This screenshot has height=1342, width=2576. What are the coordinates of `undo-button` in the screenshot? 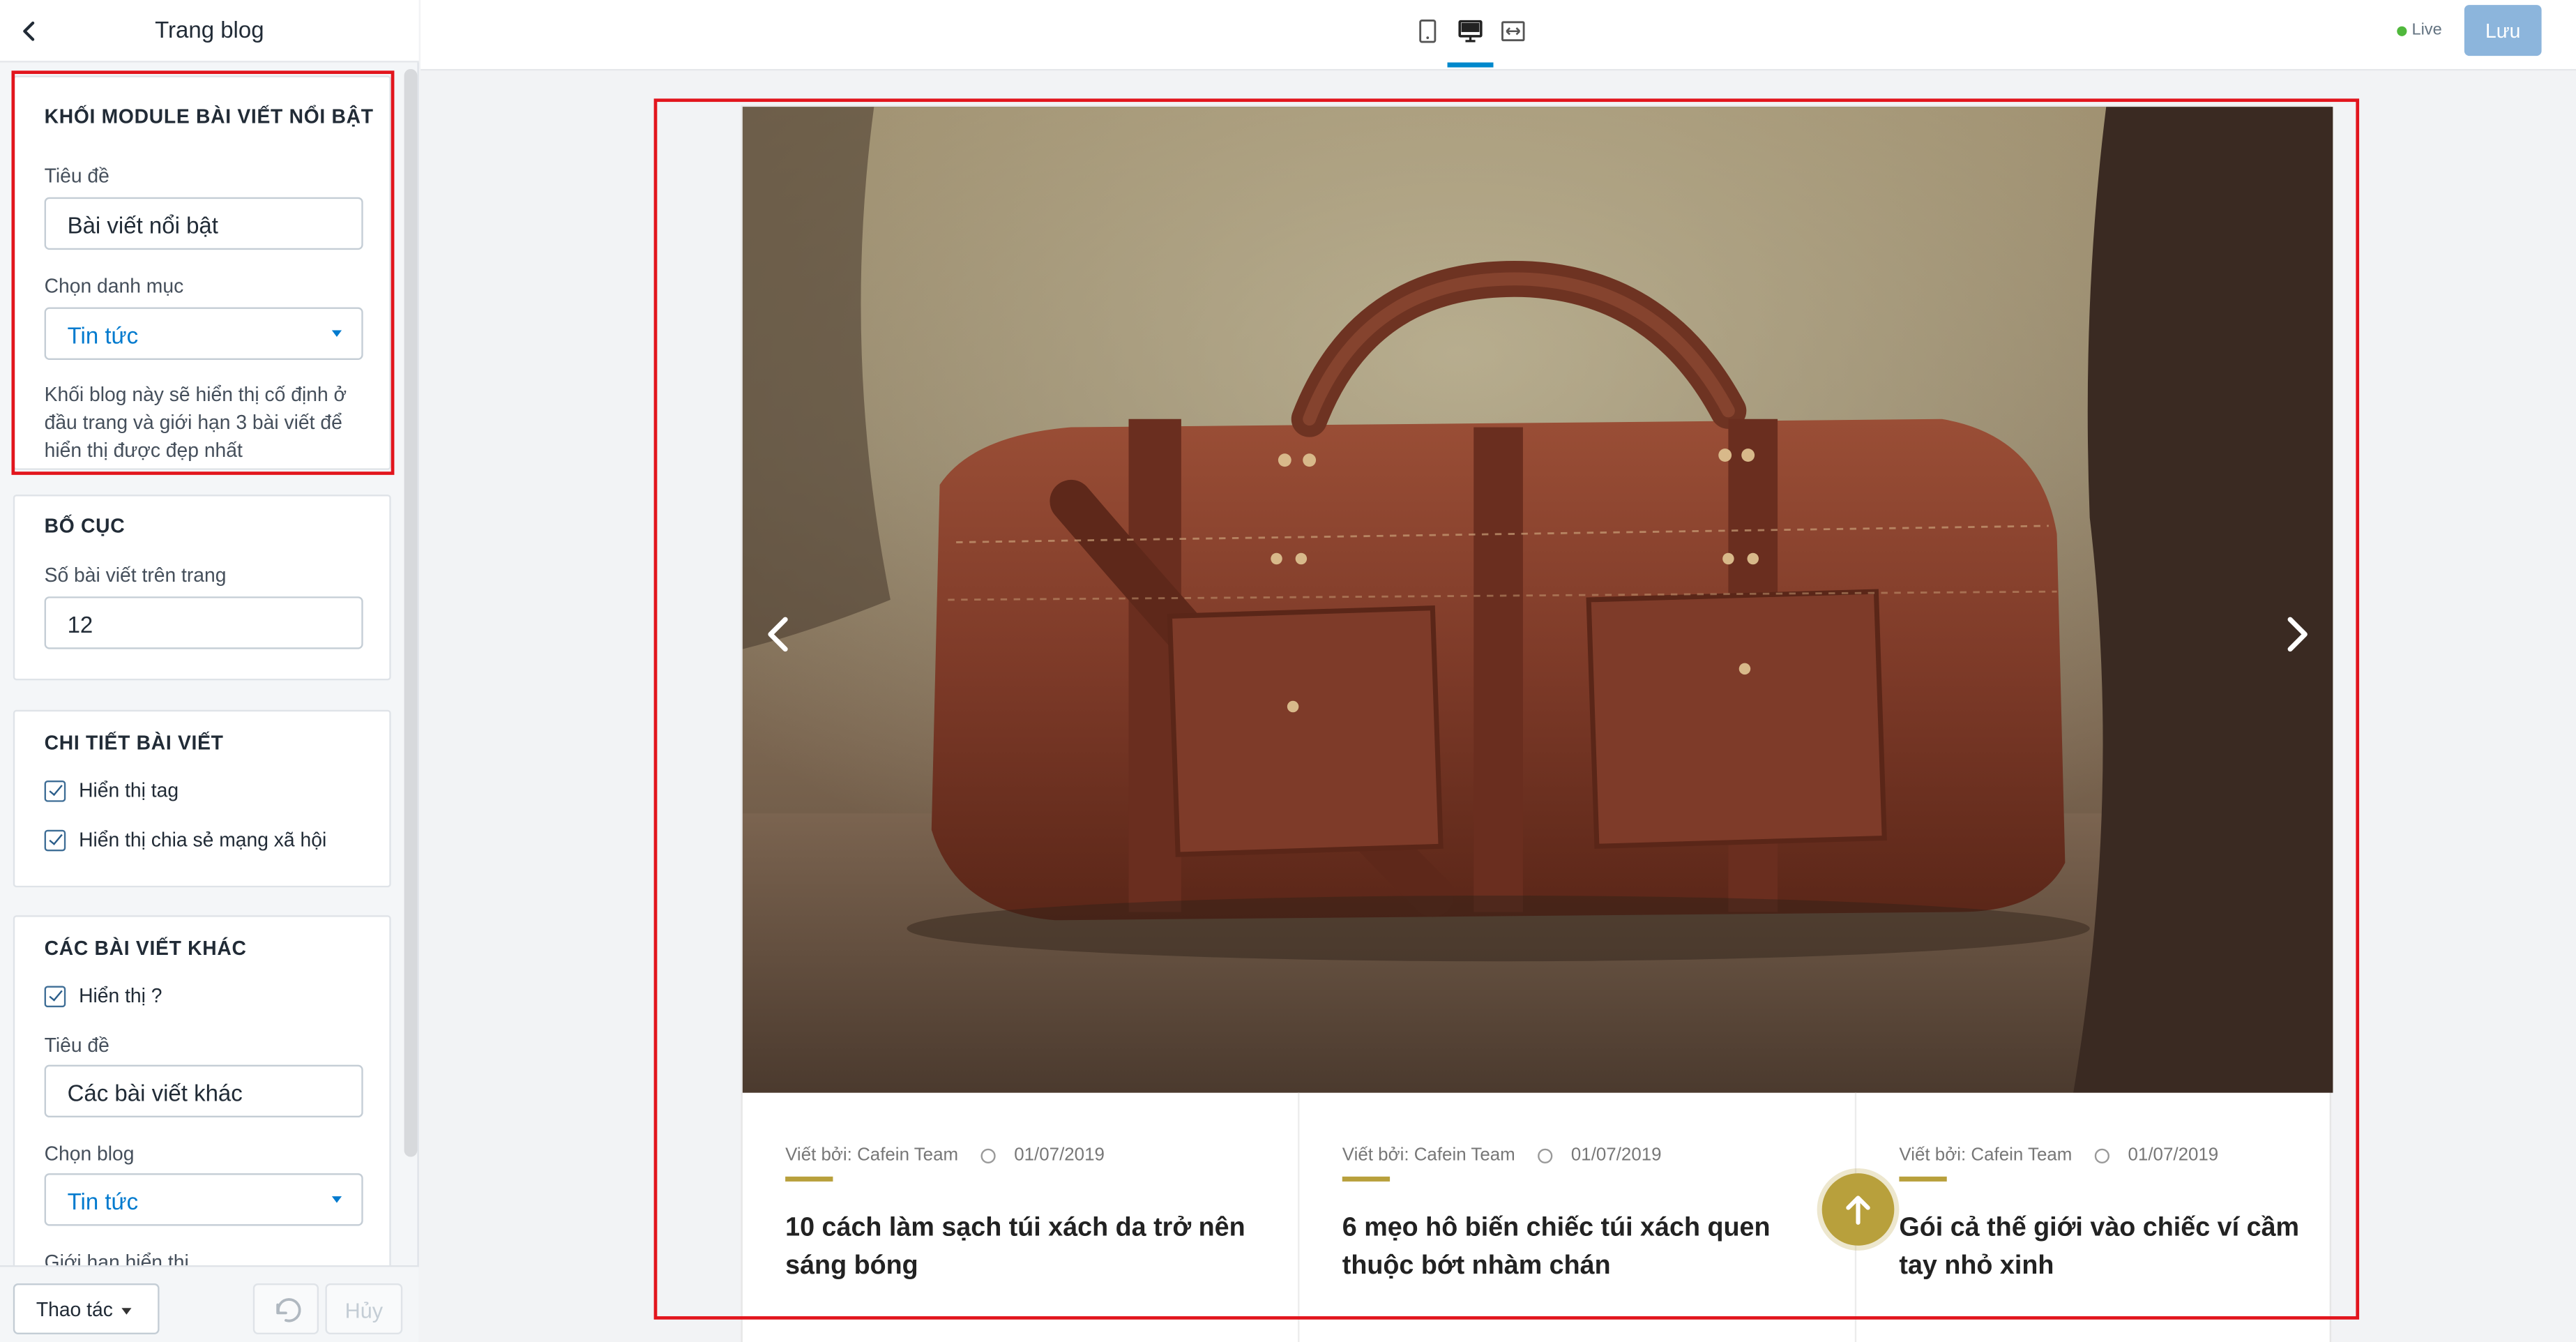 It's located at (285, 1308).